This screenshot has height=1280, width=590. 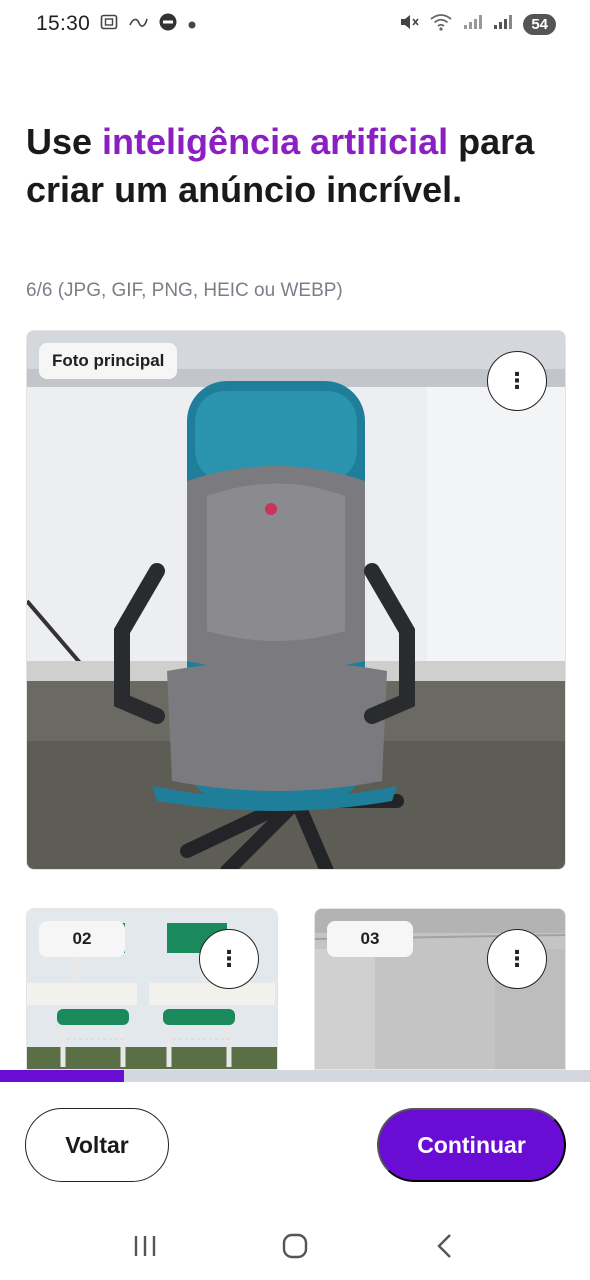 What do you see at coordinates (82, 939) in the screenshot?
I see `thumbnail-label: 02` at bounding box center [82, 939].